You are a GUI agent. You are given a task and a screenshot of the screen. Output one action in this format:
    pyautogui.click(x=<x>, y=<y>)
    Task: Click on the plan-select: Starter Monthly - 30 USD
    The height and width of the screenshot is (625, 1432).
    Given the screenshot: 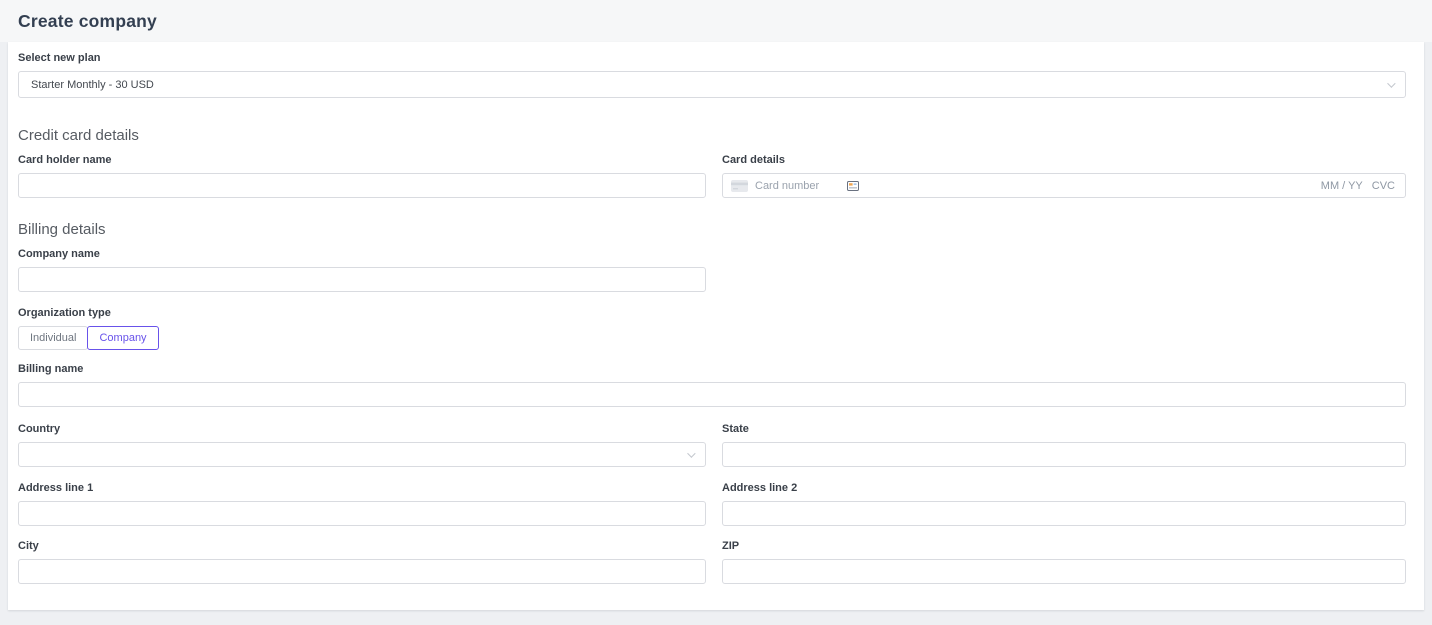 What is the action you would take?
    pyautogui.click(x=712, y=84)
    